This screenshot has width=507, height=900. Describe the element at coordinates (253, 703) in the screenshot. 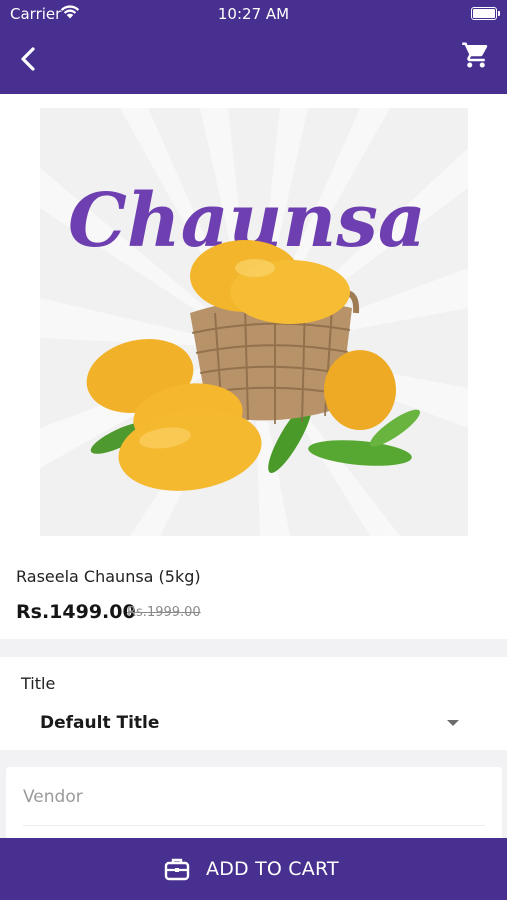

I see `variant-card: Title Default Title` at that location.